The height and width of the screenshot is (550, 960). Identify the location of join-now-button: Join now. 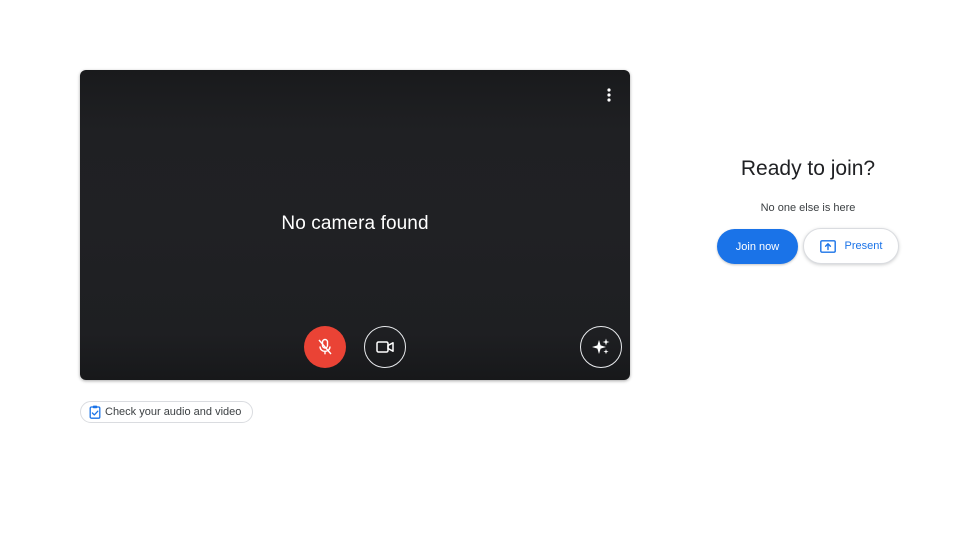
(757, 246).